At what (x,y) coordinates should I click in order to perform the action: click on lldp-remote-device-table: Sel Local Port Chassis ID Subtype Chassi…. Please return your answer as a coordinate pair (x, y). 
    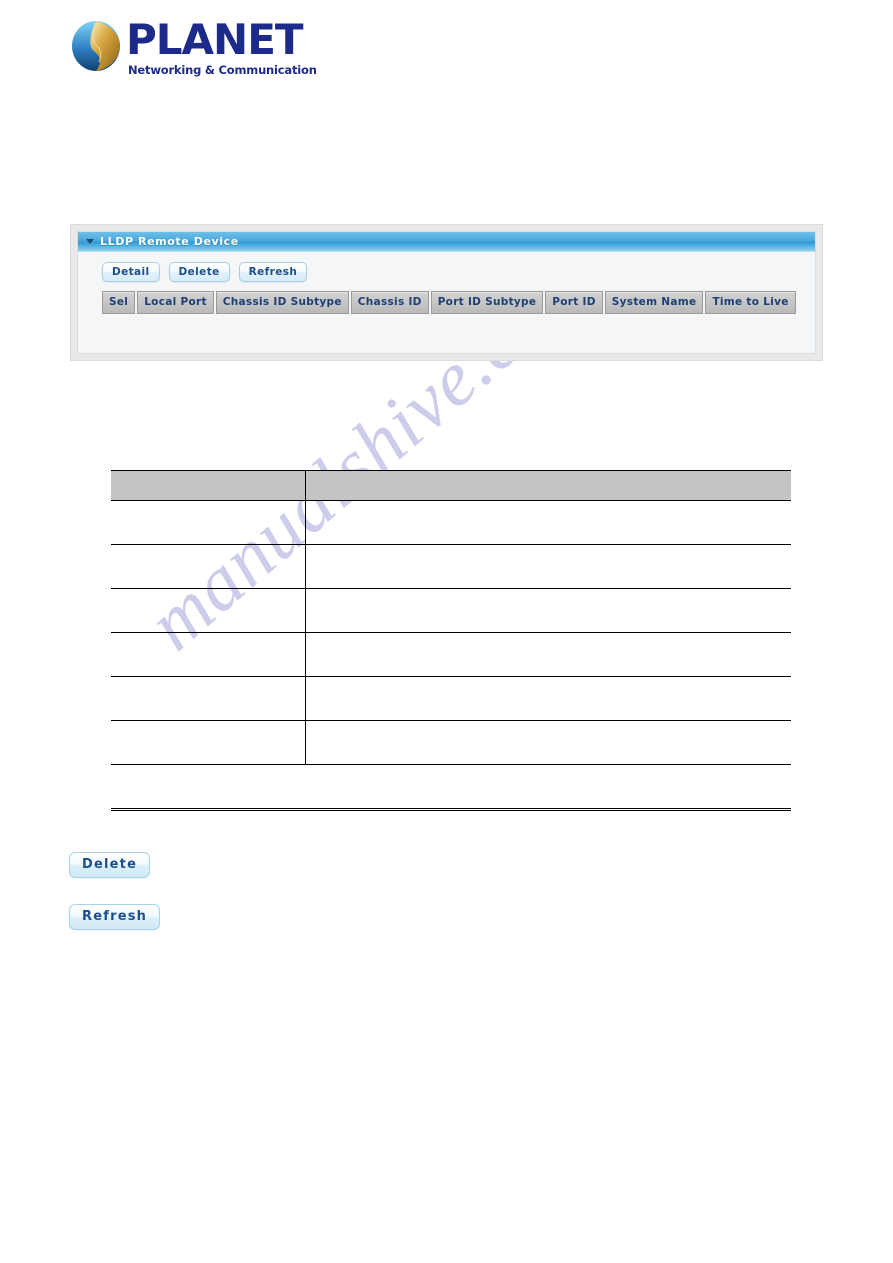
    Looking at the image, I should click on (449, 302).